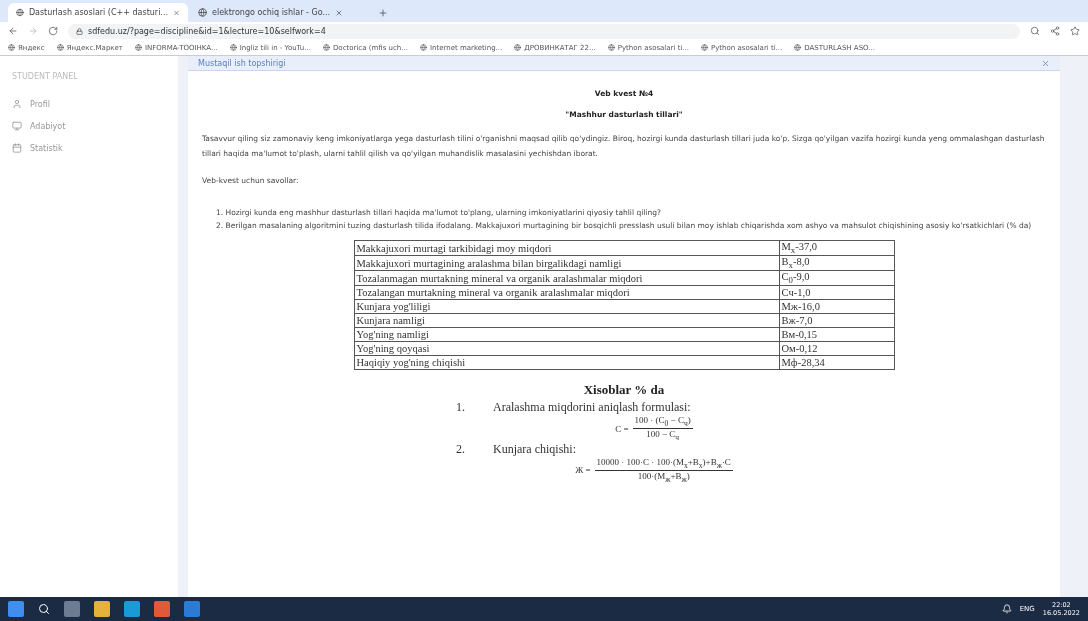 This screenshot has width=1088, height=621. What do you see at coordinates (592, 408) in the screenshot?
I see `step-text: Aralashma miqdorini aniqlash formulasi:` at bounding box center [592, 408].